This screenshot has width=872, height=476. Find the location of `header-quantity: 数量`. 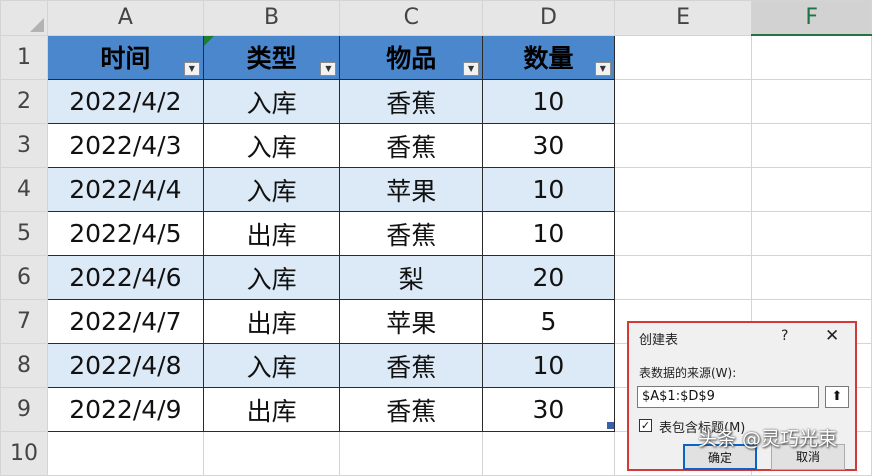

header-quantity: 数量 is located at coordinates (548, 59).